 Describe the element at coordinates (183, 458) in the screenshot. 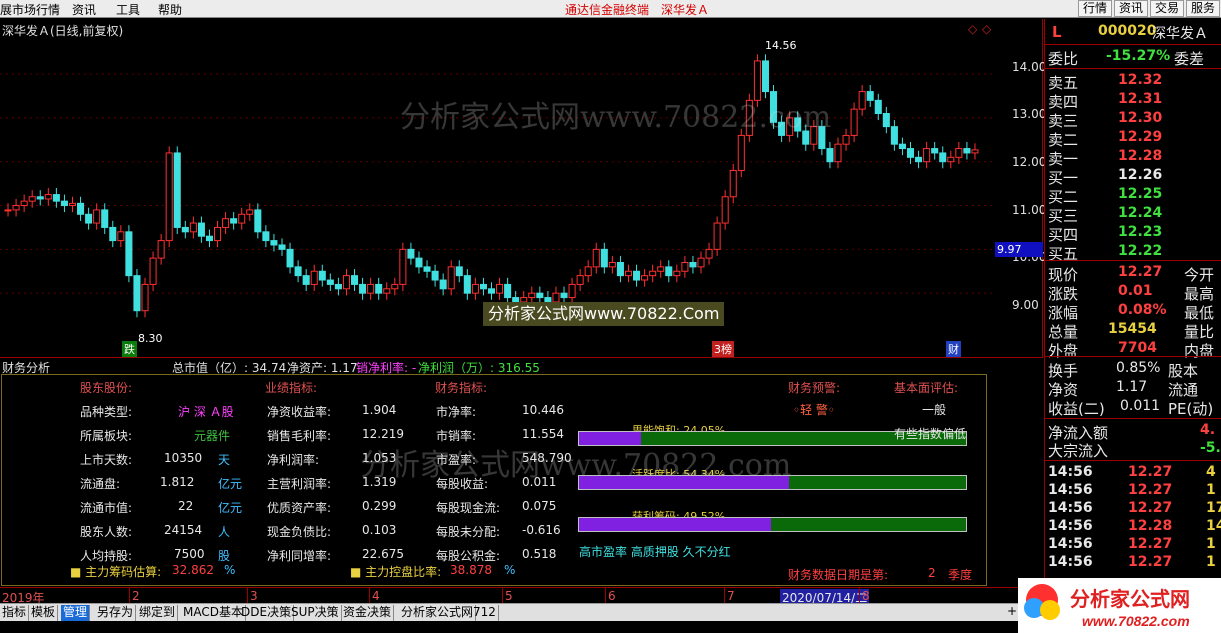

I see `fin-left-value: 10350` at that location.